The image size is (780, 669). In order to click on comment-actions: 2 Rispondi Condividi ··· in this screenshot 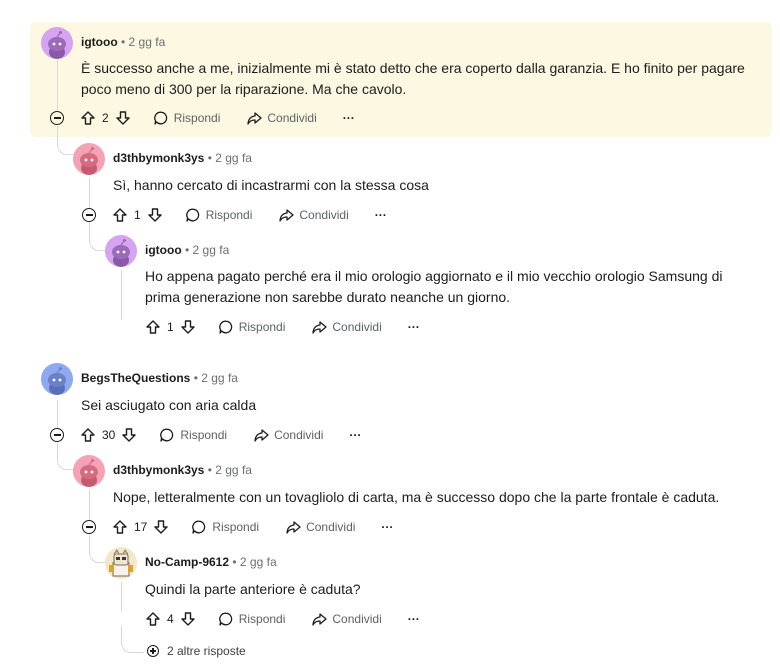, I will do `click(217, 118)`.